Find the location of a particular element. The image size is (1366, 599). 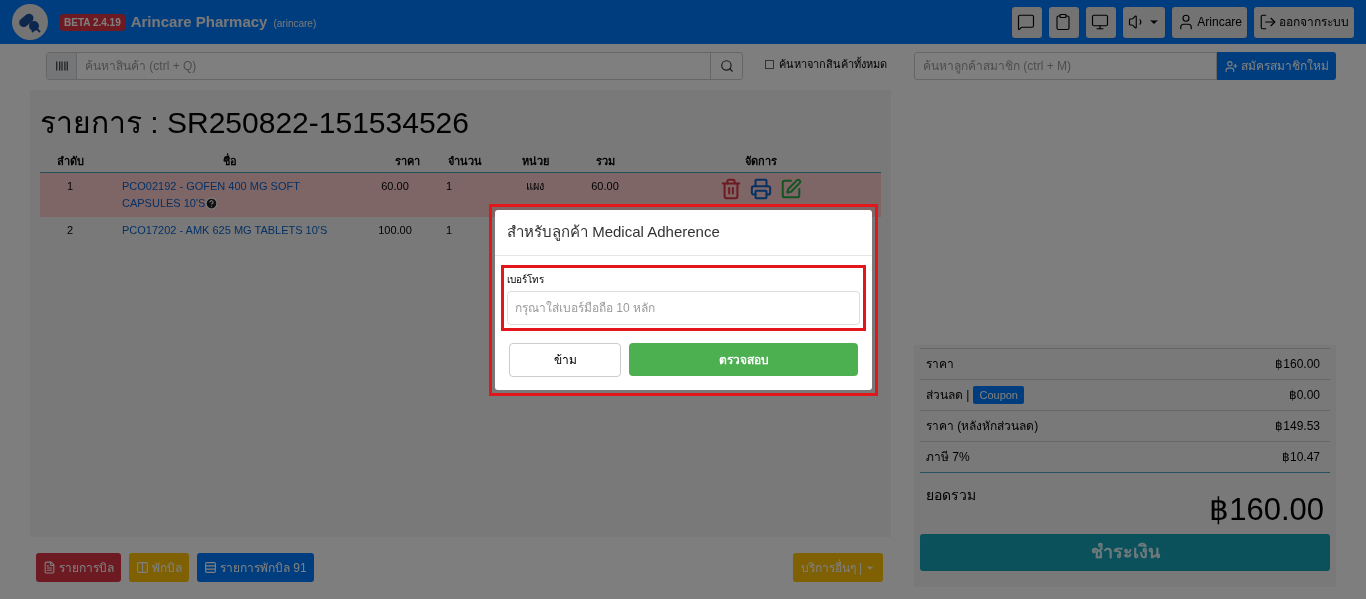

header-button: ออกจากระบบ is located at coordinates (1304, 22).